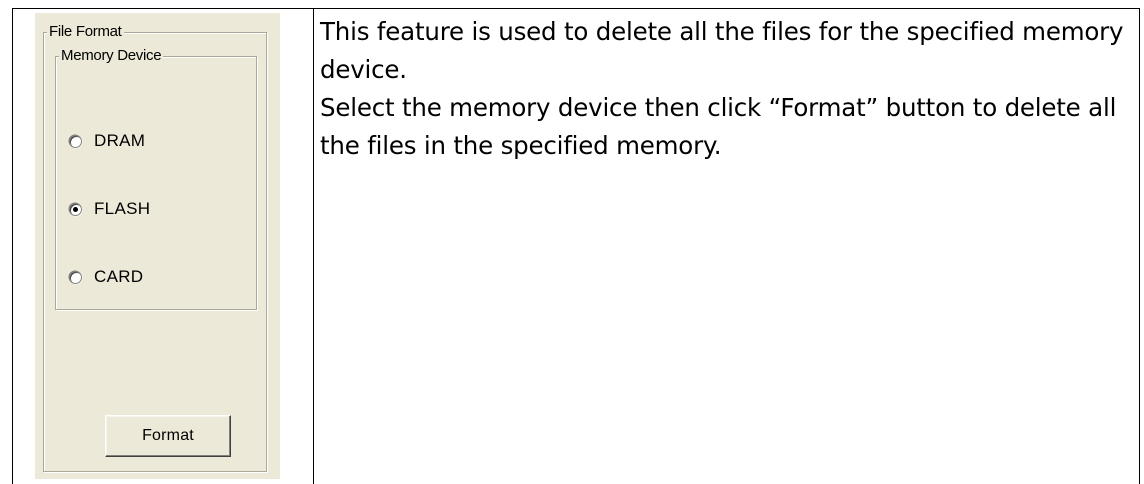  What do you see at coordinates (168, 436) in the screenshot?
I see `format-button: Format` at bounding box center [168, 436].